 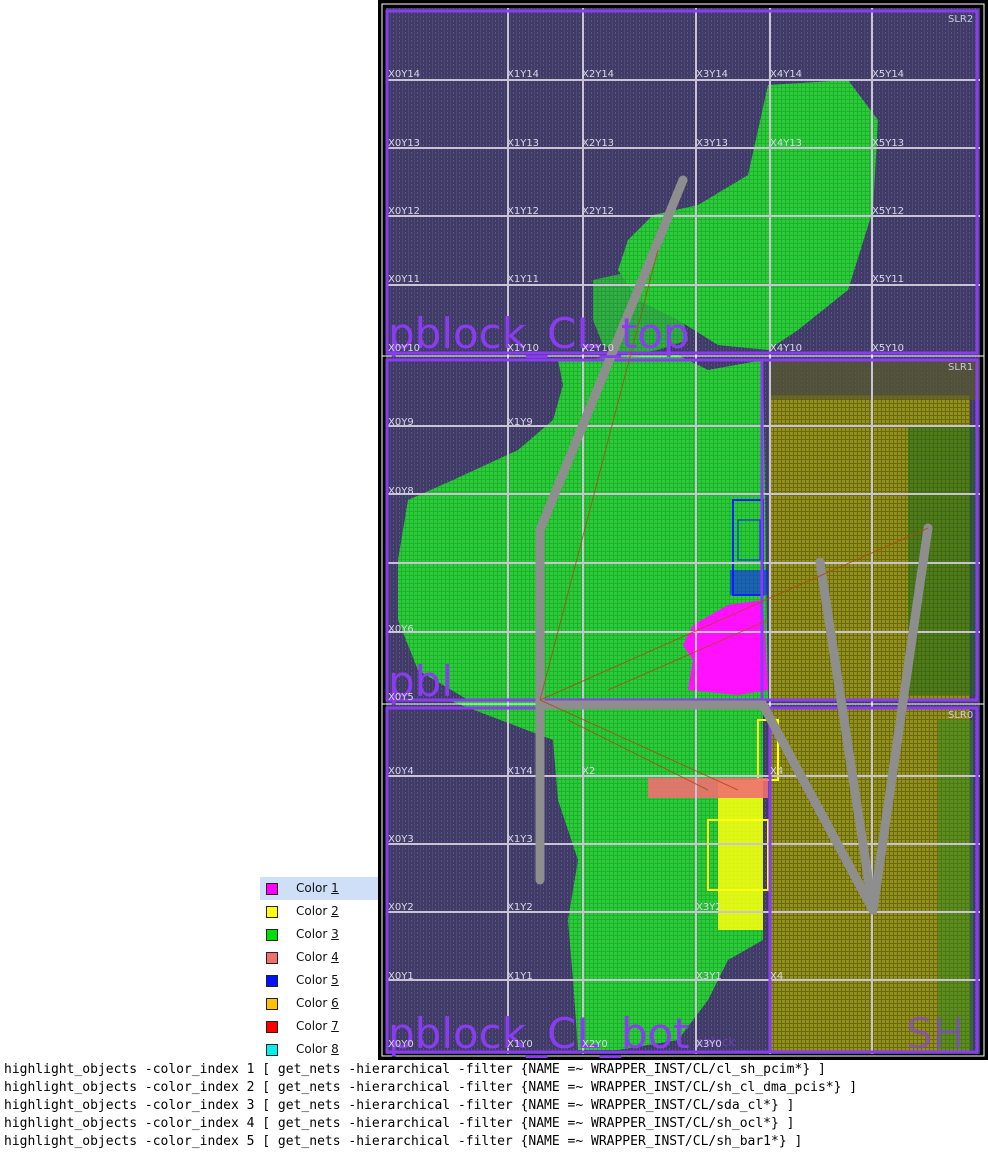 What do you see at coordinates (935, 1033) in the screenshot?
I see `pblock-label-right: SH` at bounding box center [935, 1033].